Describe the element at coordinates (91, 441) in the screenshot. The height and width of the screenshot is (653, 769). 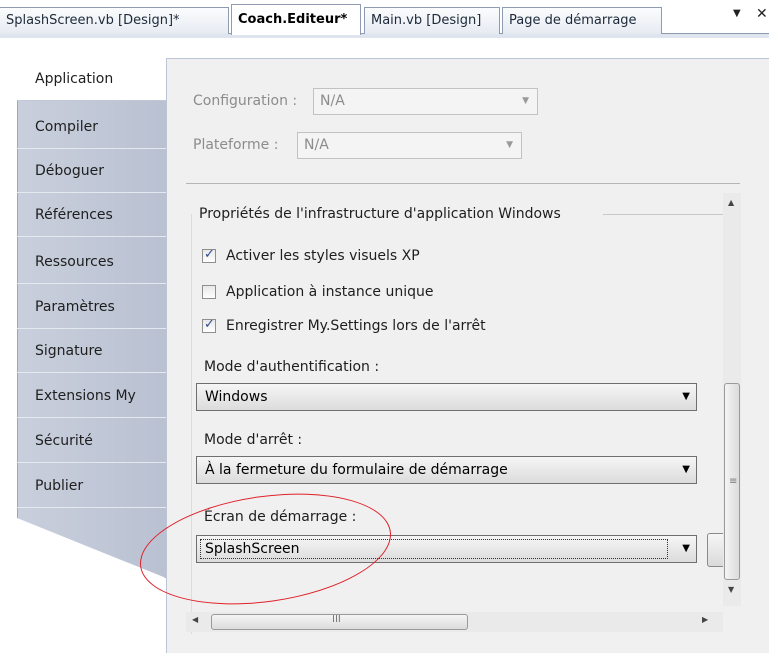
I see `sidebar-item-securite: Sécurité` at that location.